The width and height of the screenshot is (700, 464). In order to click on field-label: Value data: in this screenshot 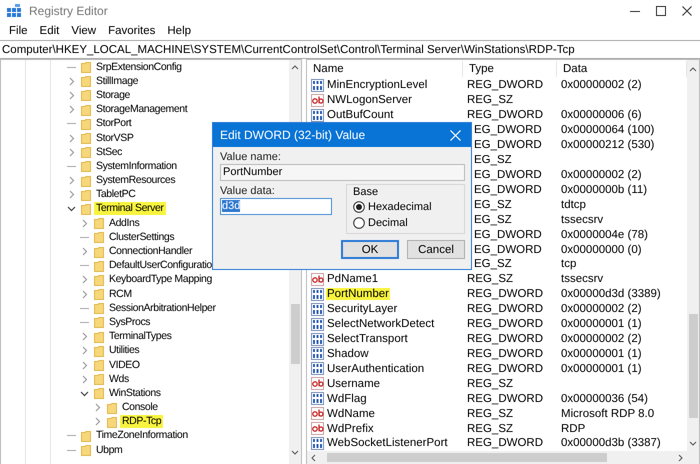, I will do `click(248, 191)`.